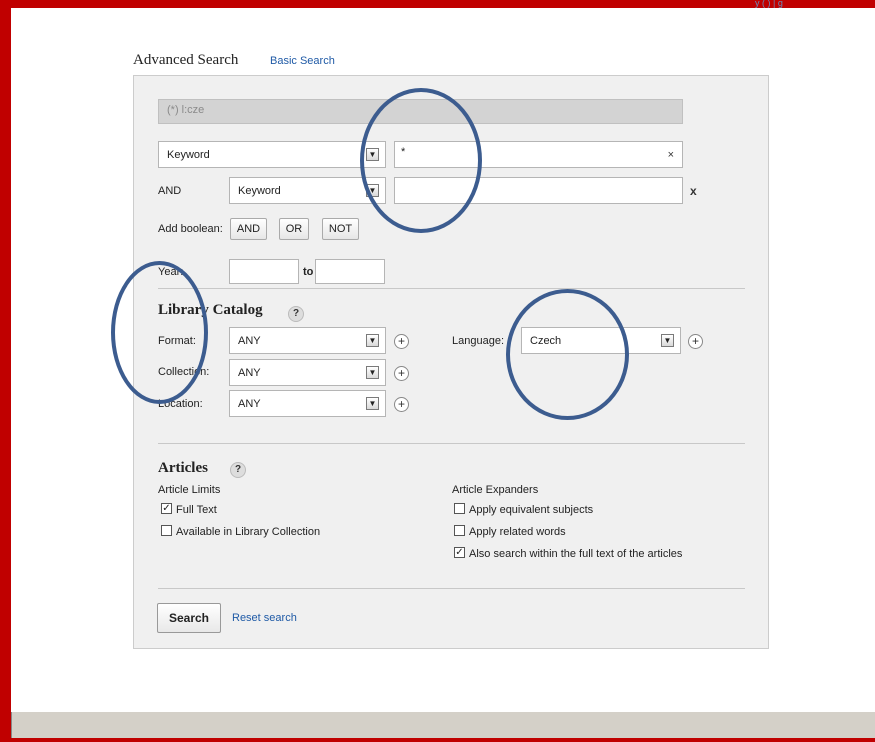 Image resolution: width=875 pixels, height=742 pixels. I want to click on equivalent-subjects-checkbox, so click(459, 508).